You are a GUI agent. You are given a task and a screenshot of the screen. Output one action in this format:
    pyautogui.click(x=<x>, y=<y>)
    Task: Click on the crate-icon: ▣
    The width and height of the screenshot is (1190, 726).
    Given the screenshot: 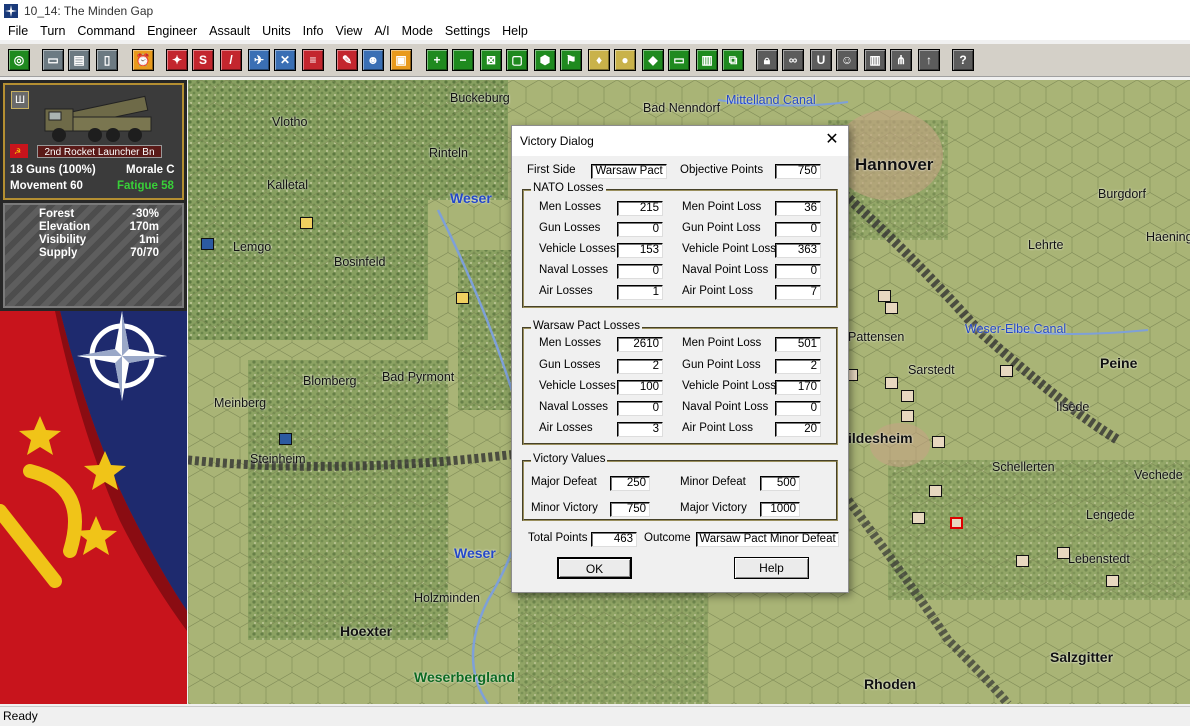 What is the action you would take?
    pyautogui.click(x=401, y=60)
    